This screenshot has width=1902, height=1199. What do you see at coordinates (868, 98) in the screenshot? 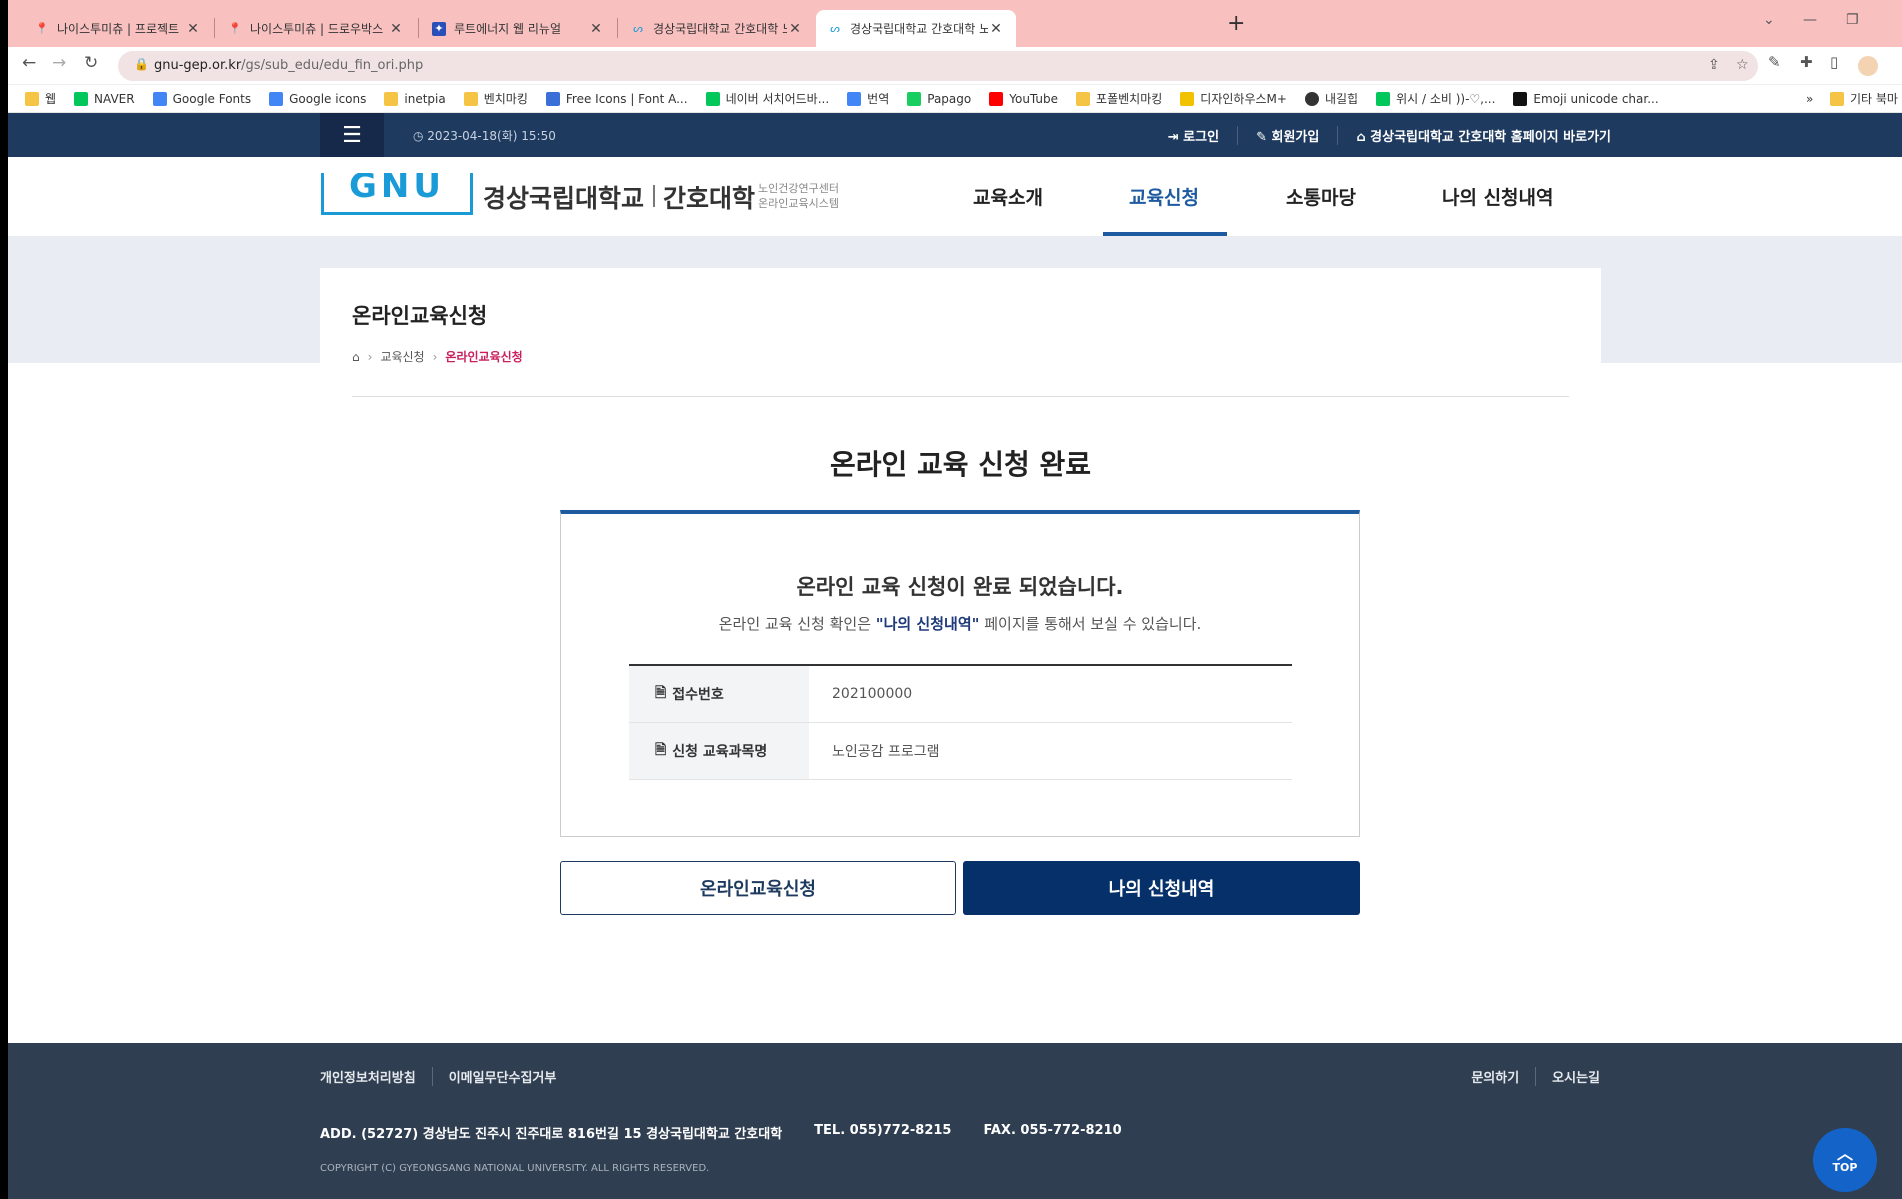
I see `bookmark-link: 번역` at bounding box center [868, 98].